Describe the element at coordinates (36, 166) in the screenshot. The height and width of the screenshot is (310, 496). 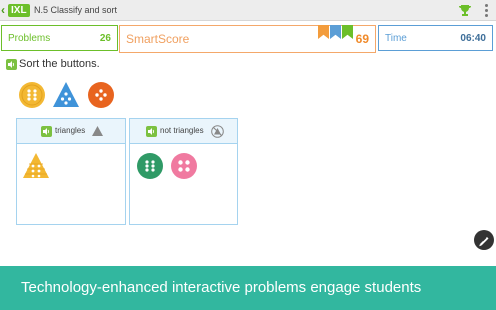
I see `sorted-button-yellow-triangle` at that location.